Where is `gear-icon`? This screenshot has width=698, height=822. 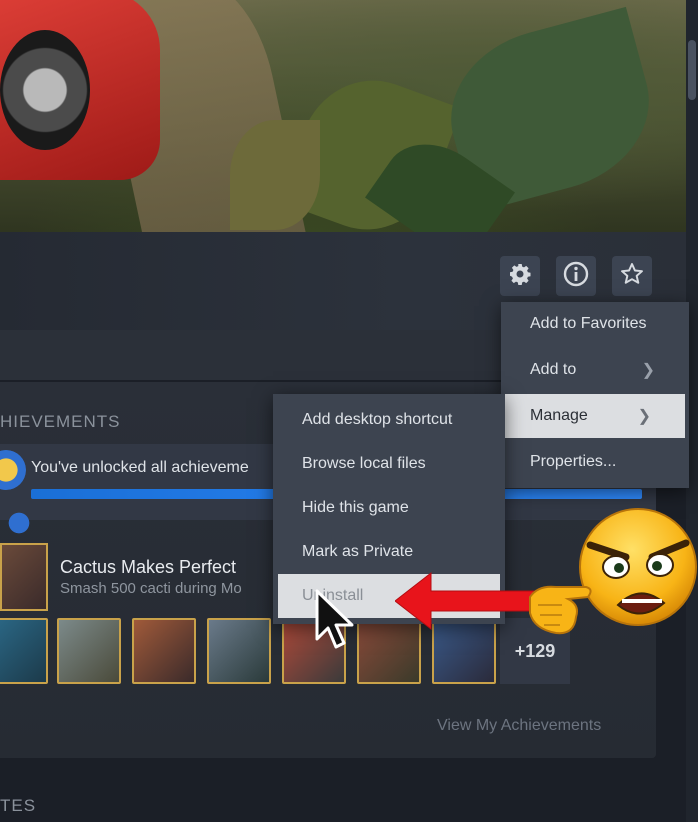 gear-icon is located at coordinates (520, 276).